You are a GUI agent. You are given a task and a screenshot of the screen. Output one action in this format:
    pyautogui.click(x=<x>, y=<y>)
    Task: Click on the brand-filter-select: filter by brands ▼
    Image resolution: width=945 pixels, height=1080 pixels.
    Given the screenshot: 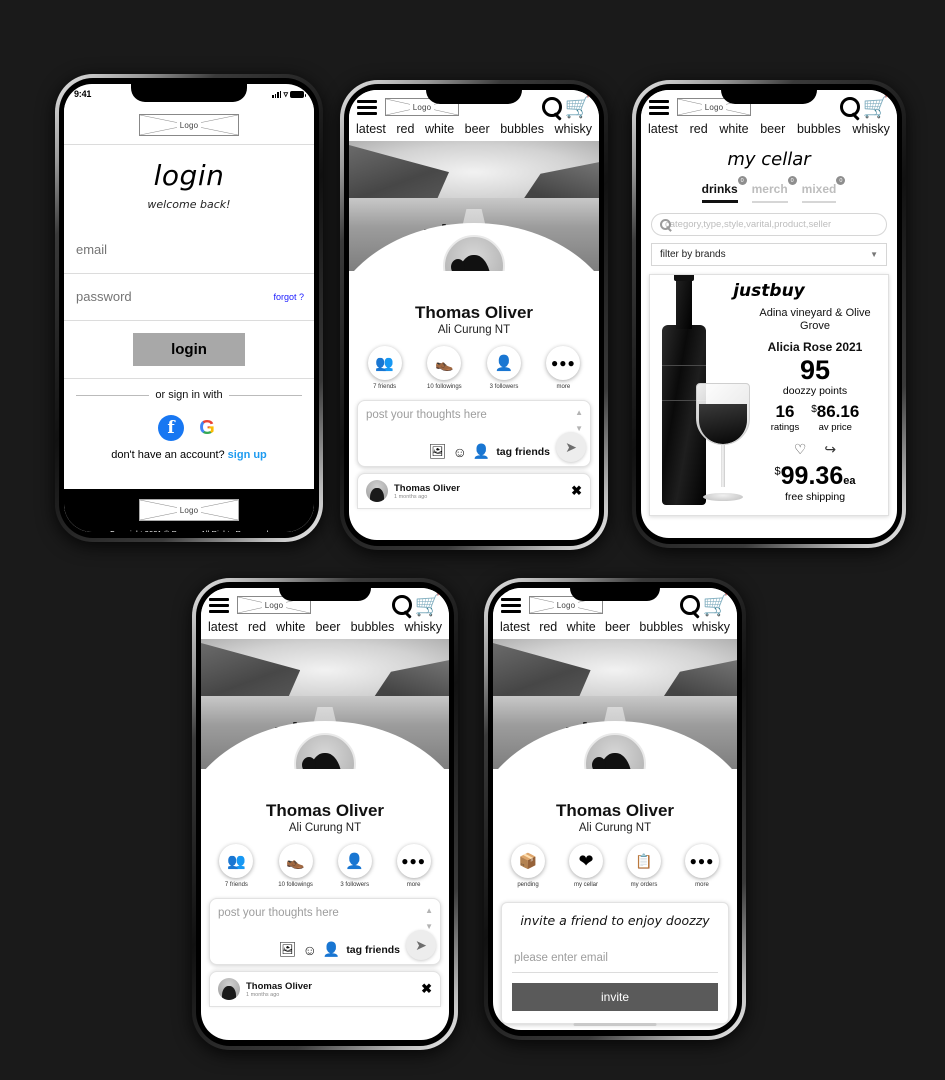 What is the action you would take?
    pyautogui.click(x=769, y=254)
    